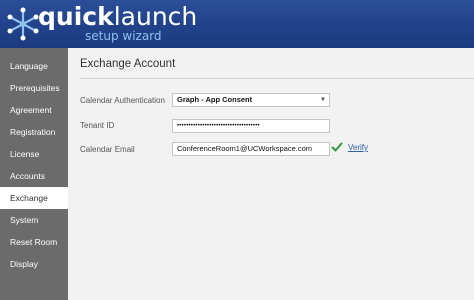 This screenshot has width=474, height=300. I want to click on calendar-email-field: ConferenceRoom1@UCWorkspace.com, so click(251, 149).